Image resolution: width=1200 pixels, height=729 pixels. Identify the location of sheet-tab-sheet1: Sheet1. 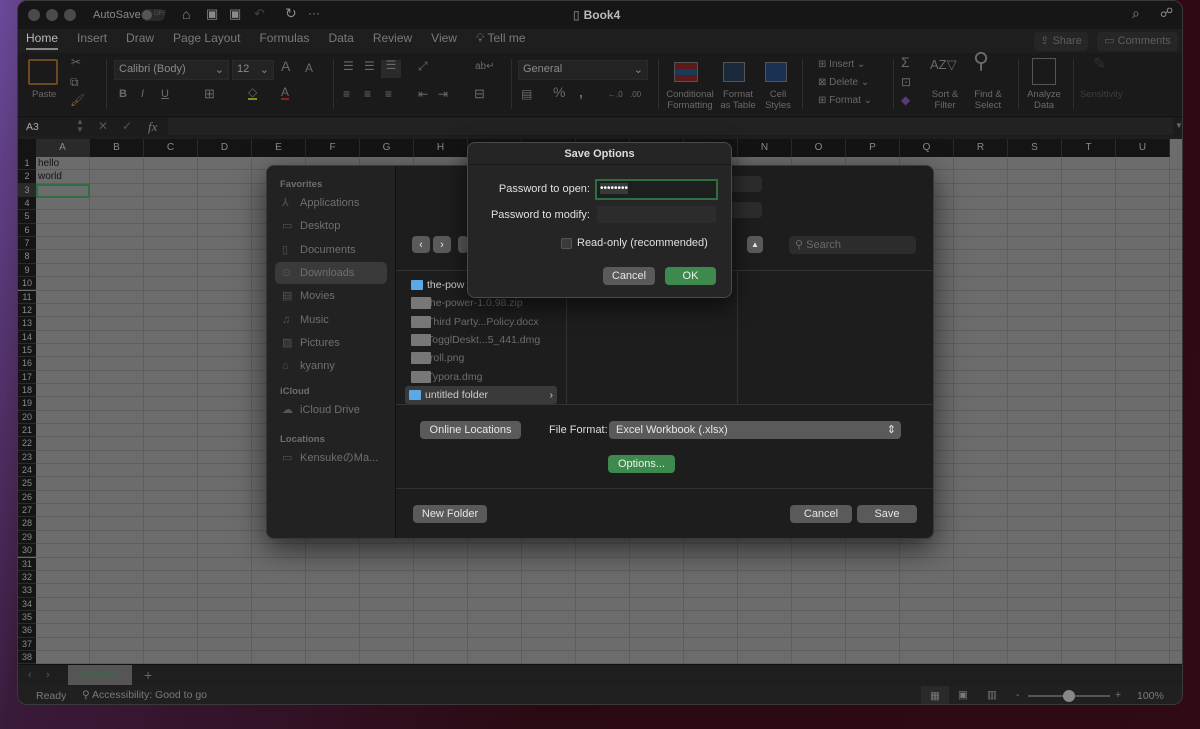
(100, 675).